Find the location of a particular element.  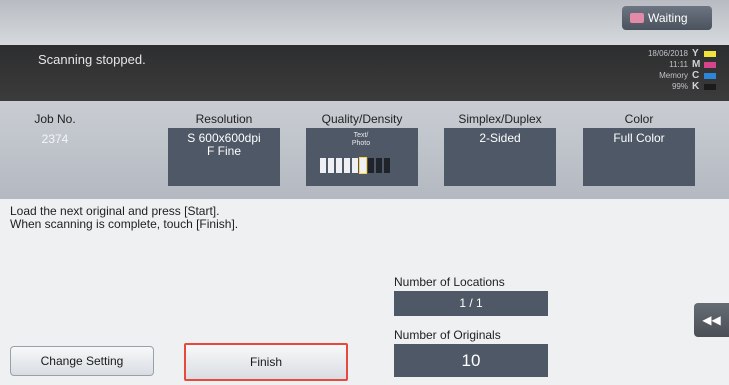

resolution-value-2: F Fine is located at coordinates (223, 151).